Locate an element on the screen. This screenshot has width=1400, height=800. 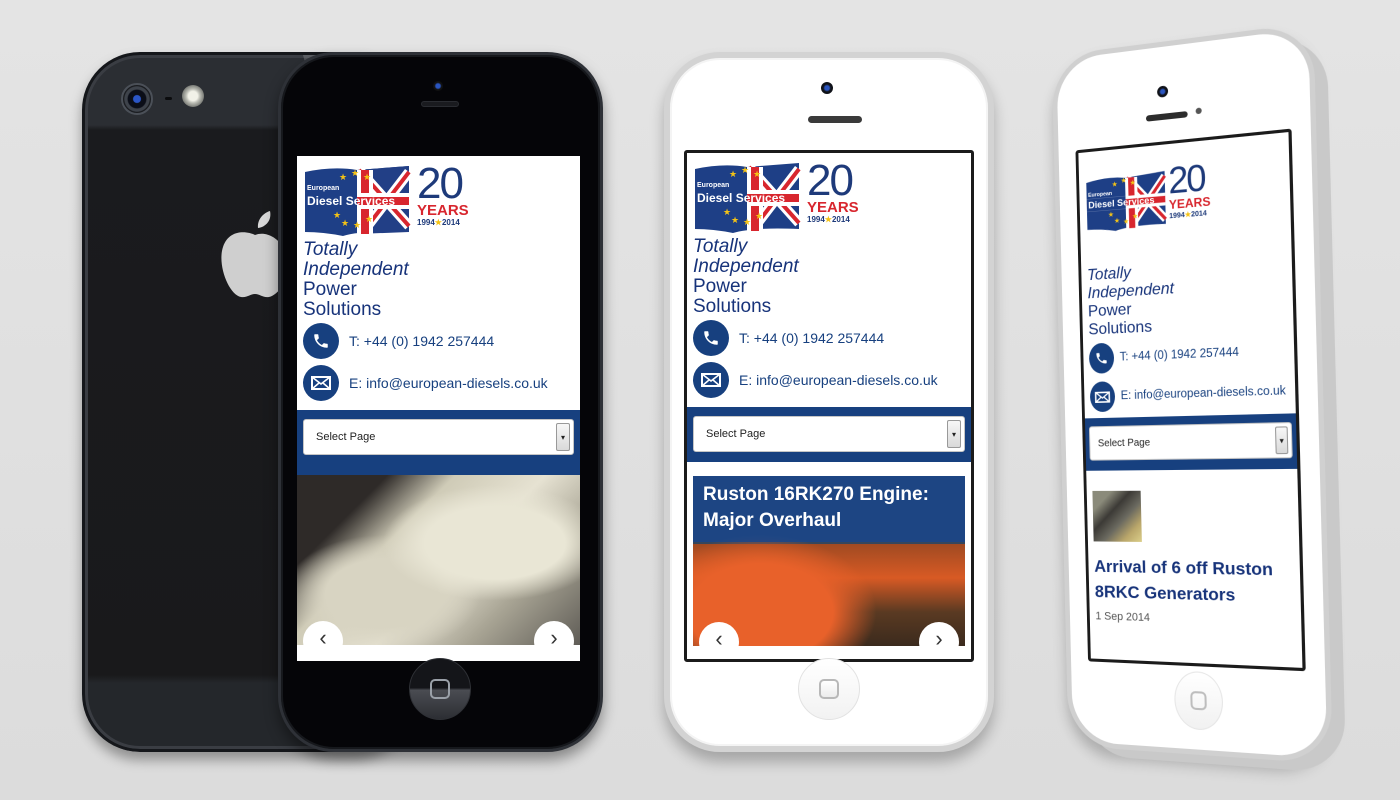
tagline-line3: Power is located at coordinates (330, 289).